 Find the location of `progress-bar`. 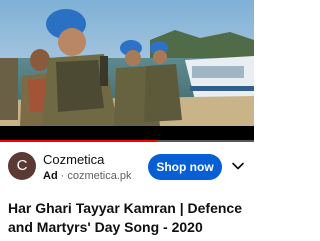

progress-bar is located at coordinates (127, 141).